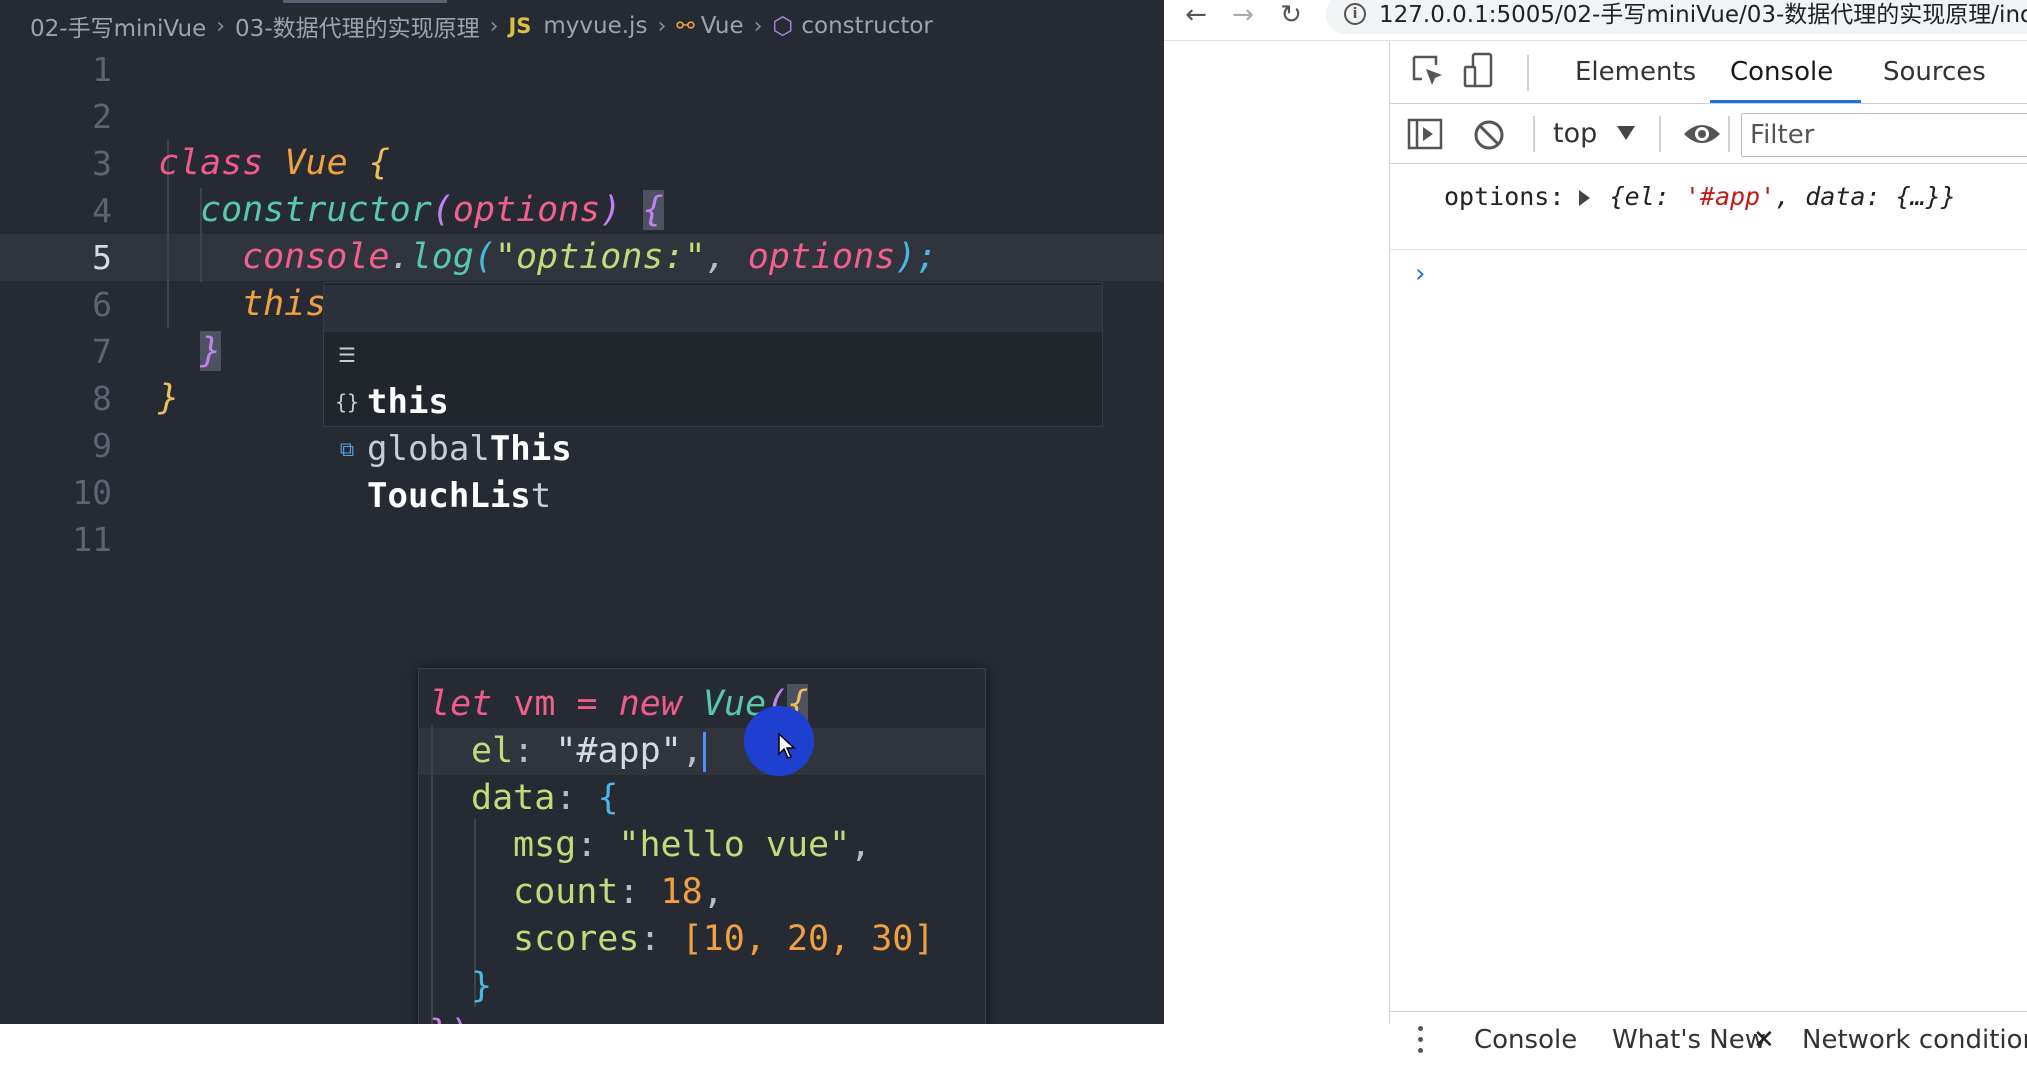  I want to click on method-icon: ⬡, so click(783, 26).